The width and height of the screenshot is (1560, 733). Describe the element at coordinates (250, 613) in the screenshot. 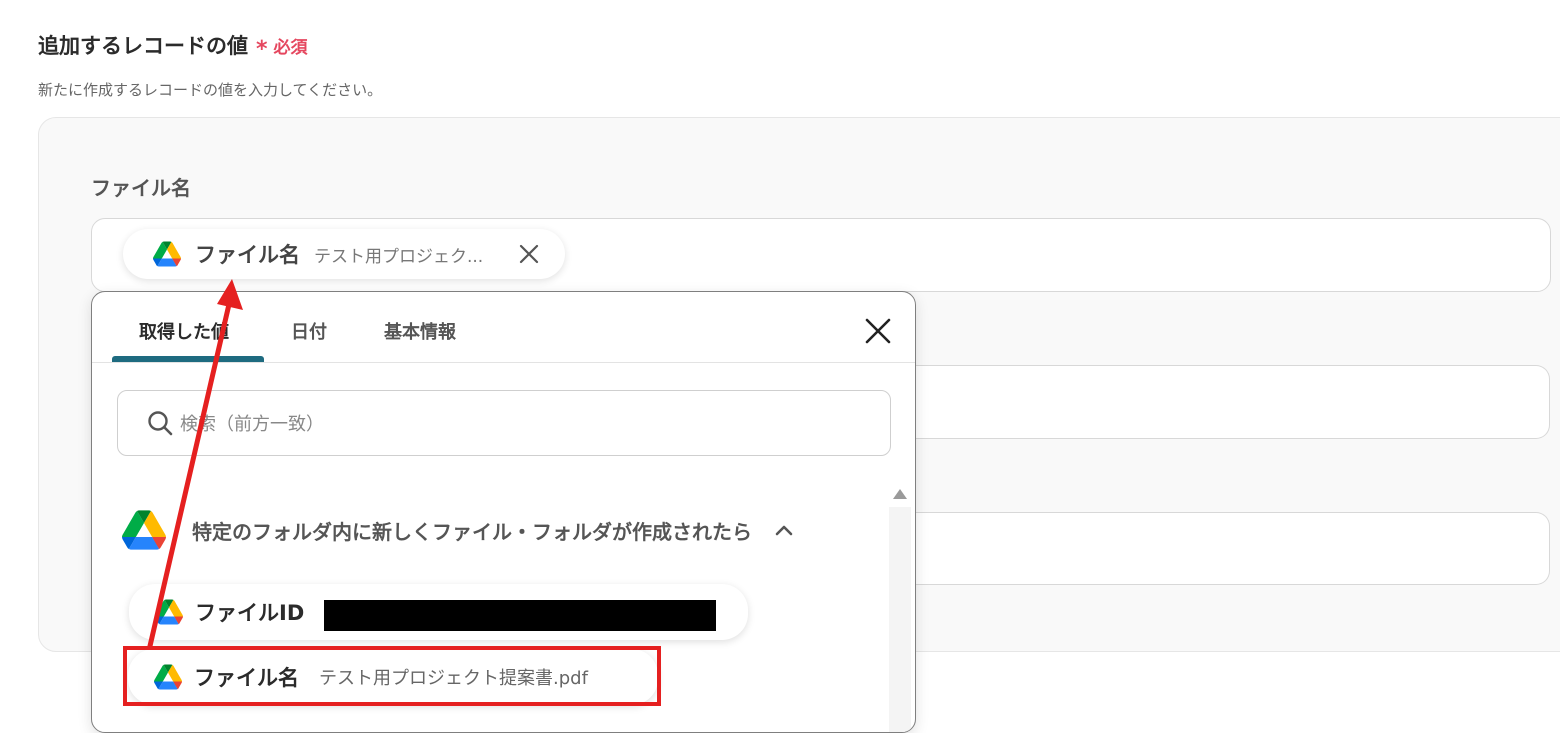

I see `item-label: ファイルID` at that location.